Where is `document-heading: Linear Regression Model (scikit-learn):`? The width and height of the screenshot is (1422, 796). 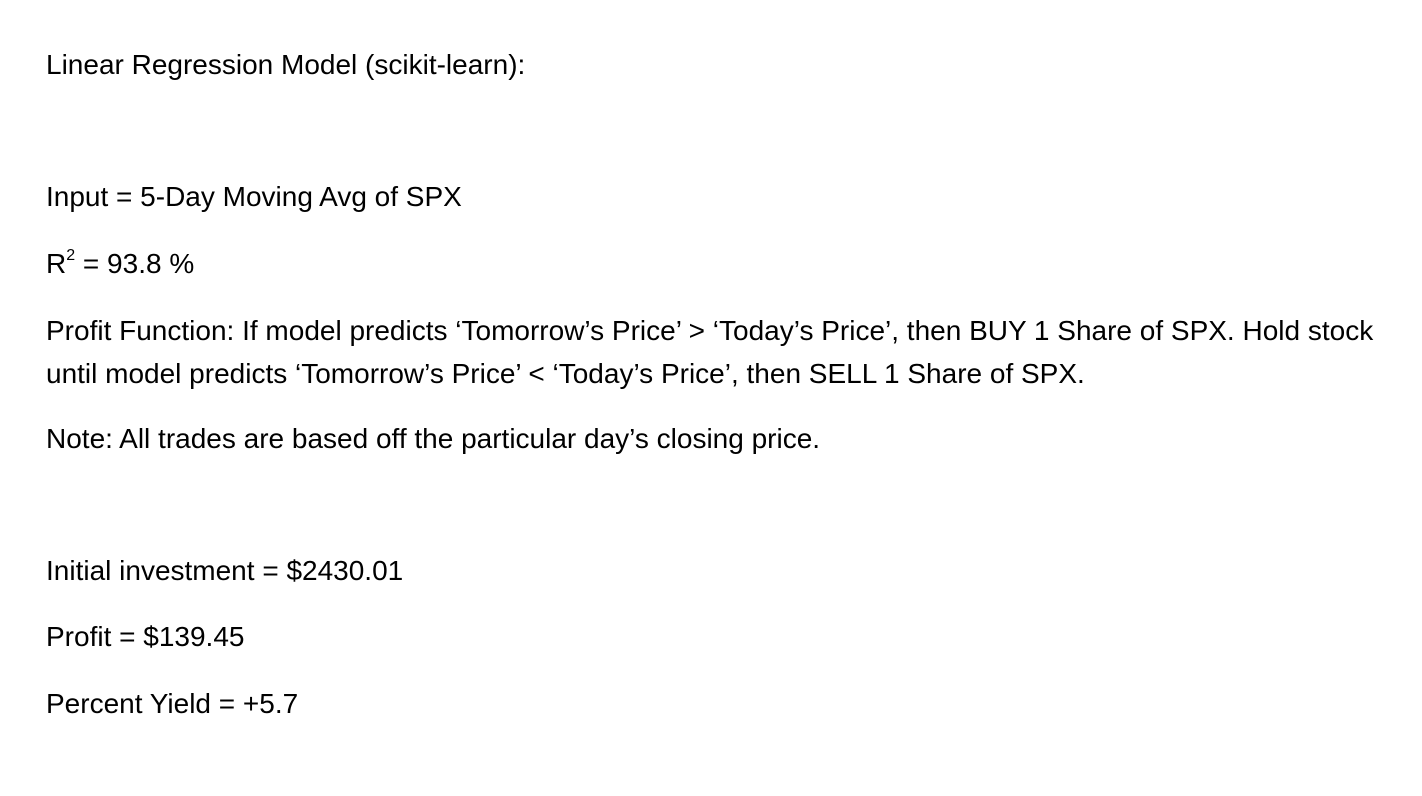 document-heading: Linear Regression Model (scikit-learn): is located at coordinates (286, 64).